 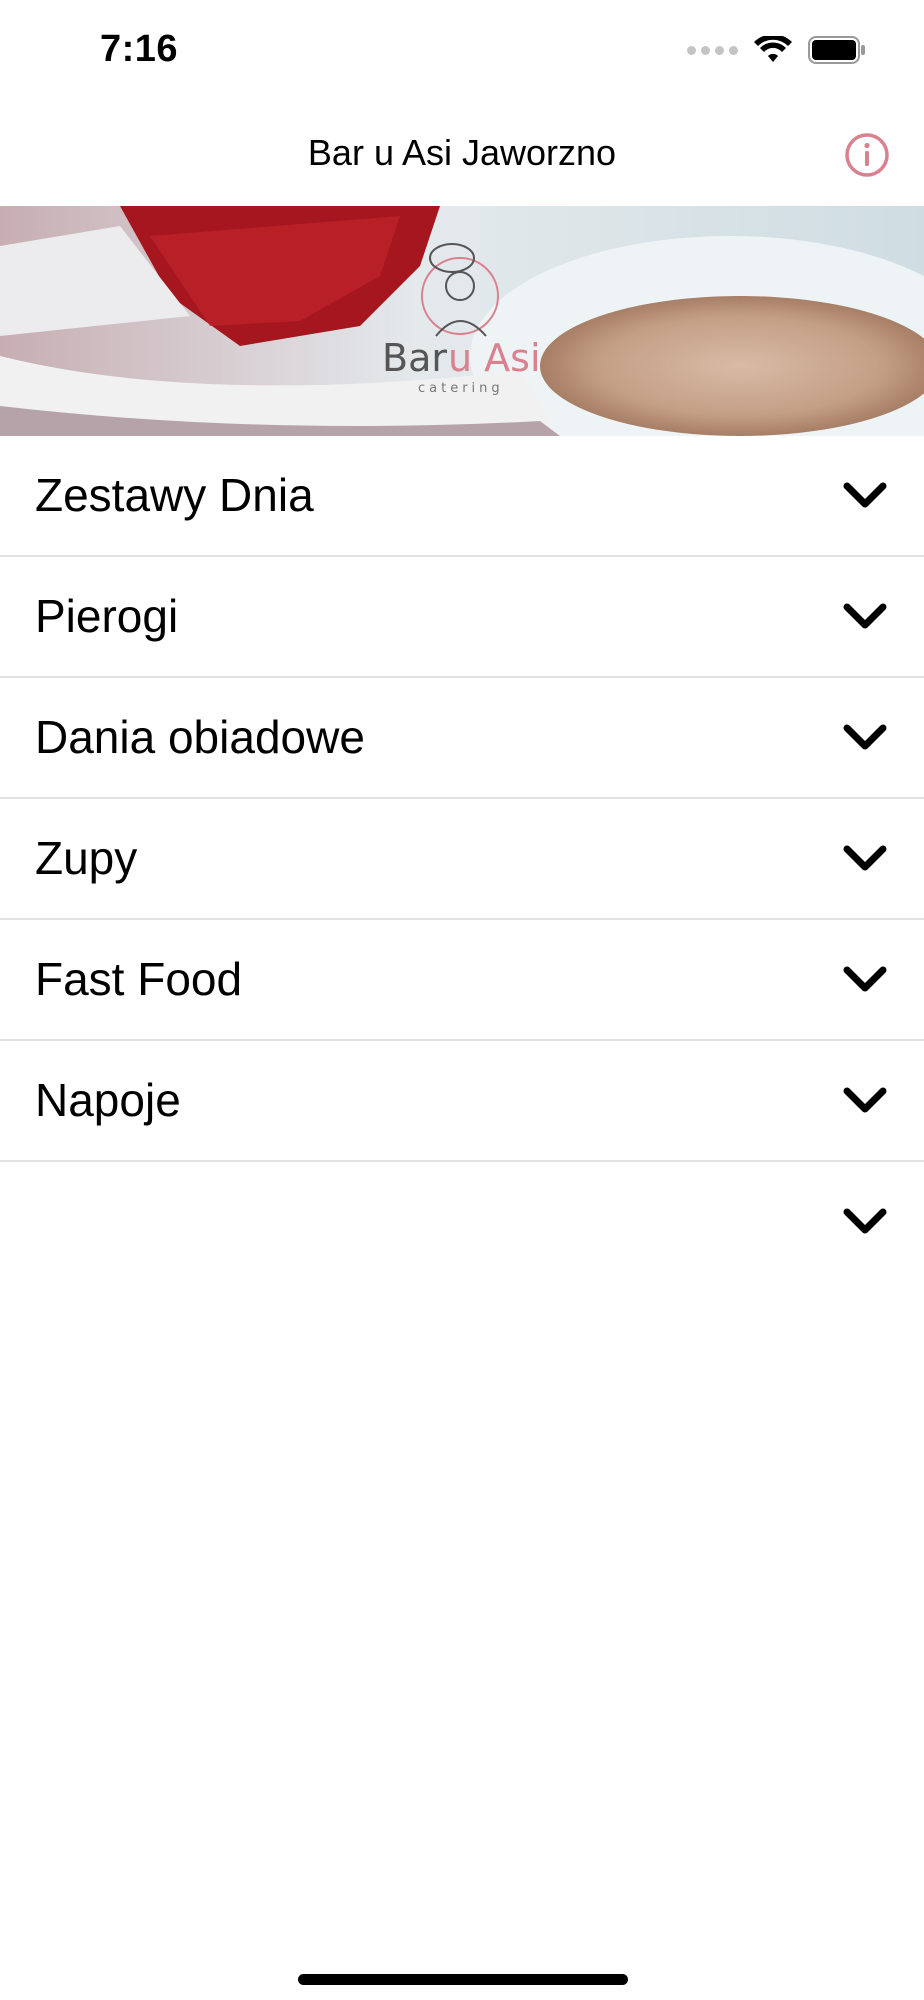 What do you see at coordinates (462, 980) in the screenshot?
I see `category-row-fast-food: Fast Food` at bounding box center [462, 980].